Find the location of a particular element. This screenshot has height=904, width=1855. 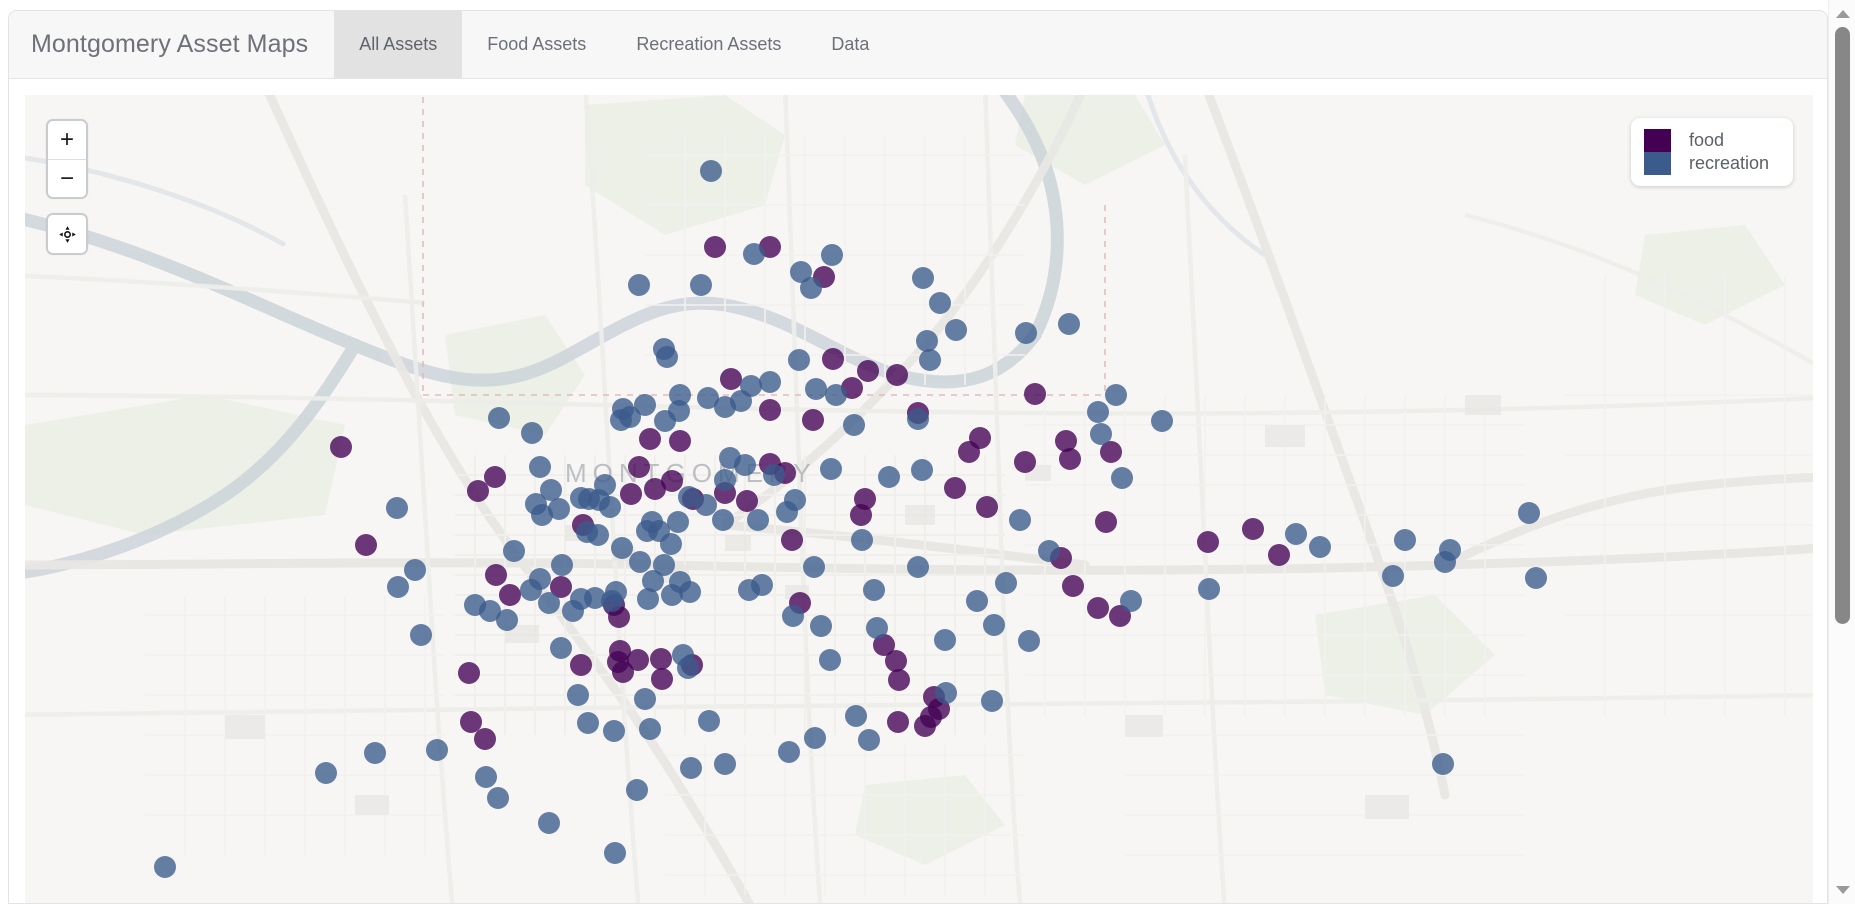

tab-food-assets: Food Assets is located at coordinates (536, 44).